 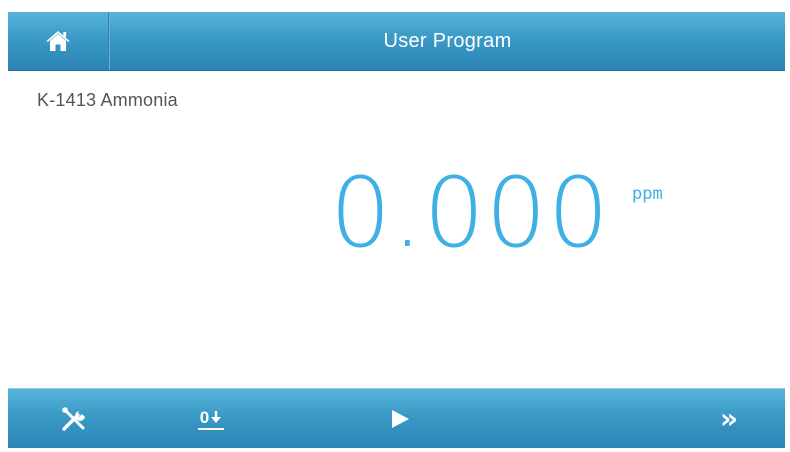 I want to click on home-icon, so click(x=58, y=41).